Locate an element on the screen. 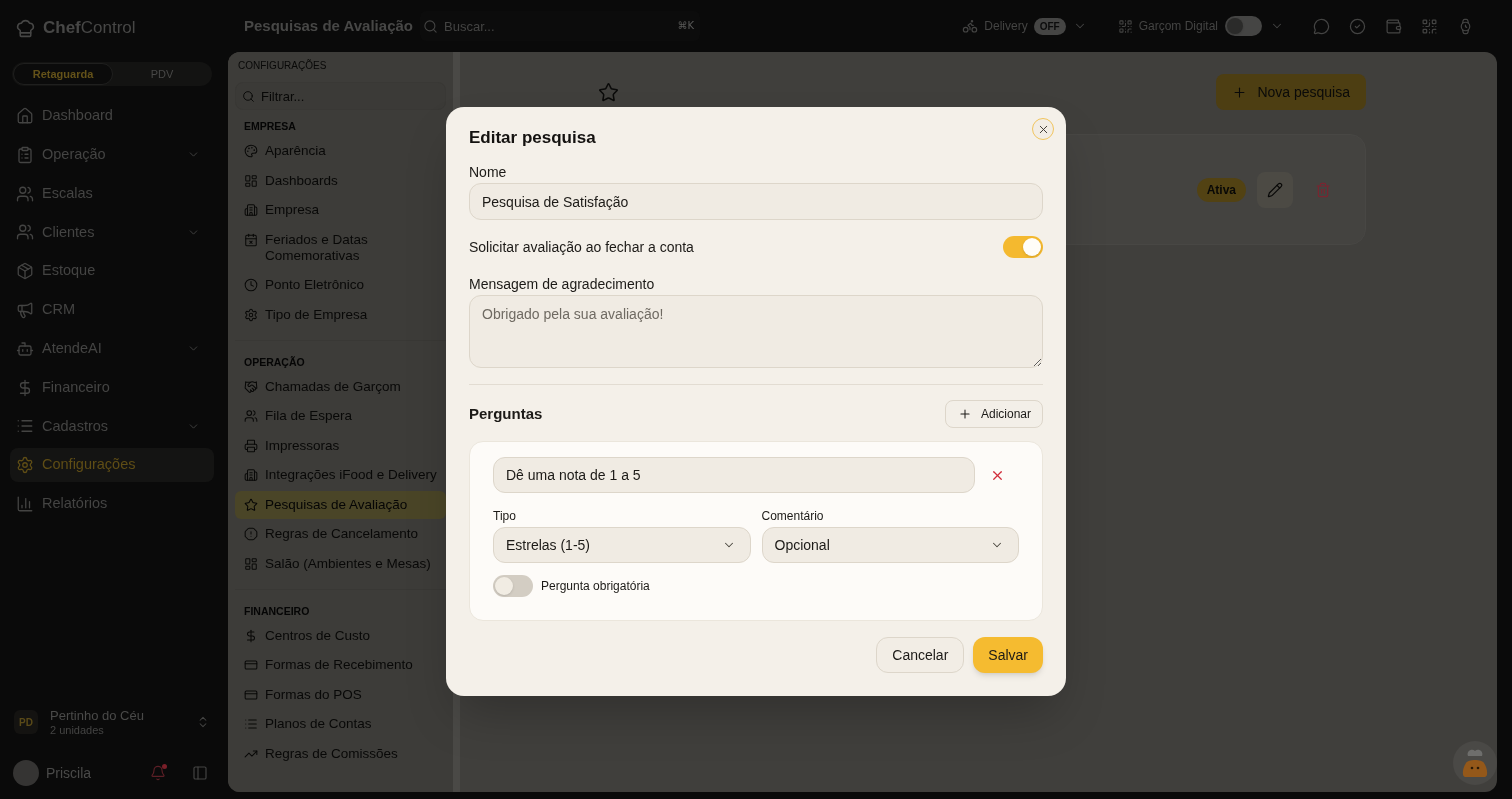  edit-button is located at coordinates (1275, 189).